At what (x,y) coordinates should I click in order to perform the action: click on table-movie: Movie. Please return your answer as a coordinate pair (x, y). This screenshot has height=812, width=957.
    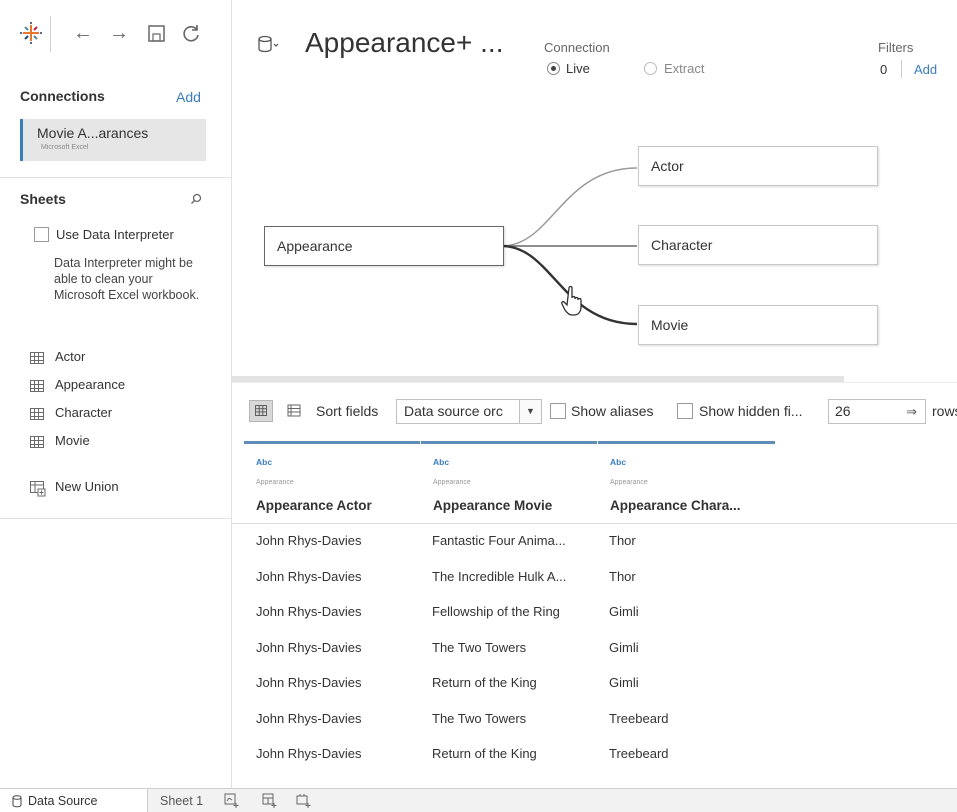
    Looking at the image, I should click on (758, 325).